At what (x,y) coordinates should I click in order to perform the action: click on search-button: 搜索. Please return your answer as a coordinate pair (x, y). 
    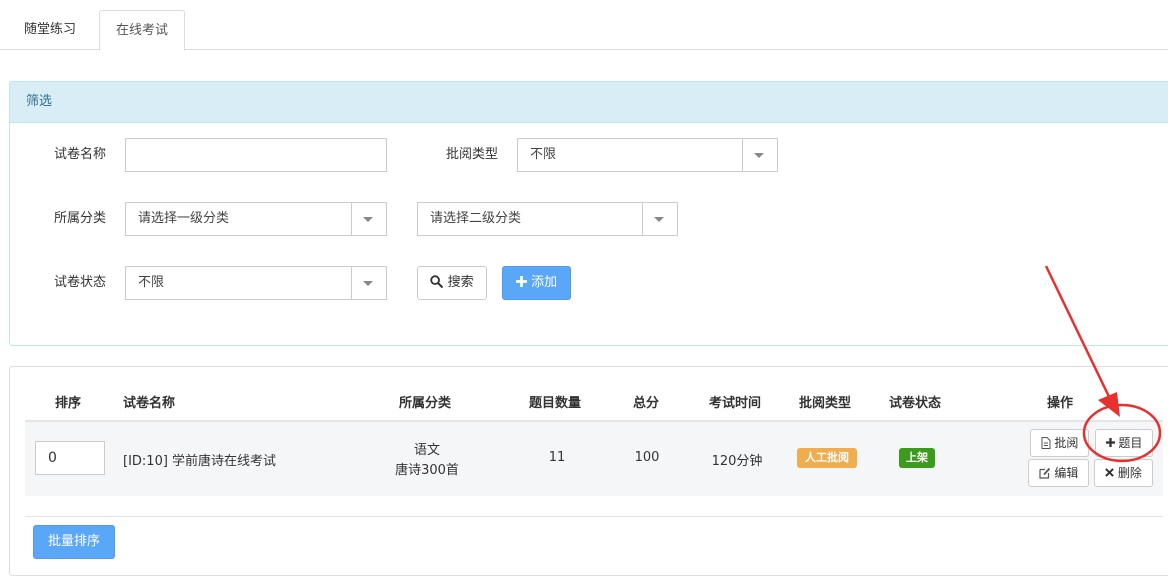
    Looking at the image, I should click on (452, 283).